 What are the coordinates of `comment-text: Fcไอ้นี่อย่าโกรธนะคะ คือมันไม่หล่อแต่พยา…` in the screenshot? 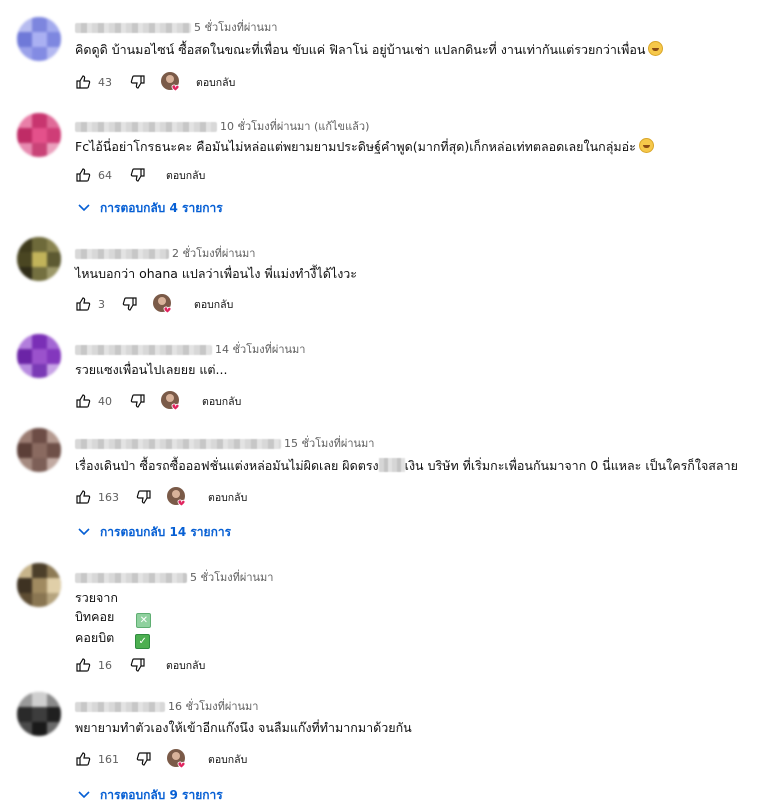 It's located at (364, 146).